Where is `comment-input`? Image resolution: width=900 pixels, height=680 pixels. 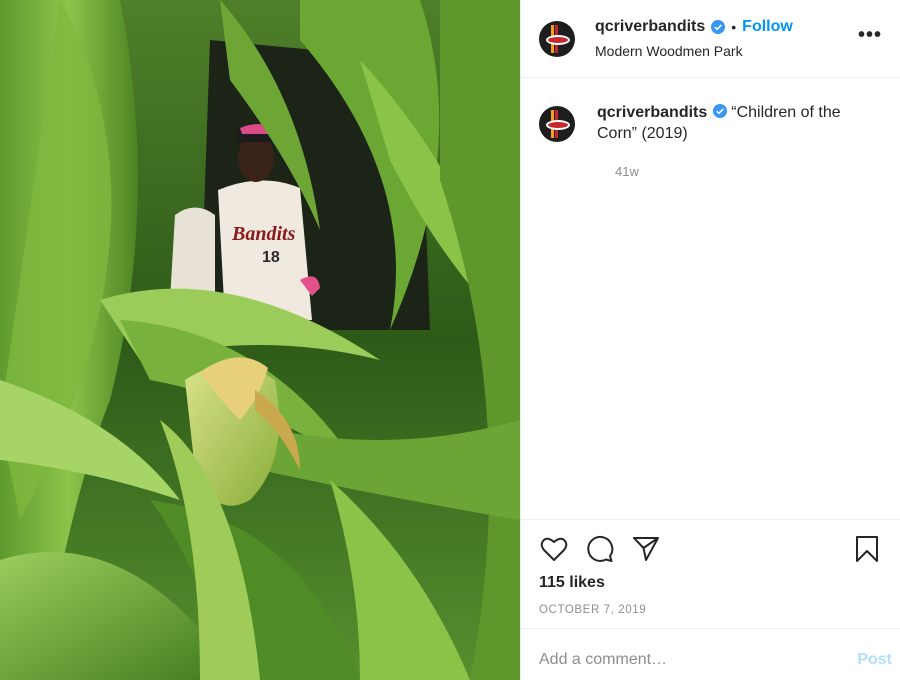
comment-input is located at coordinates (698, 654).